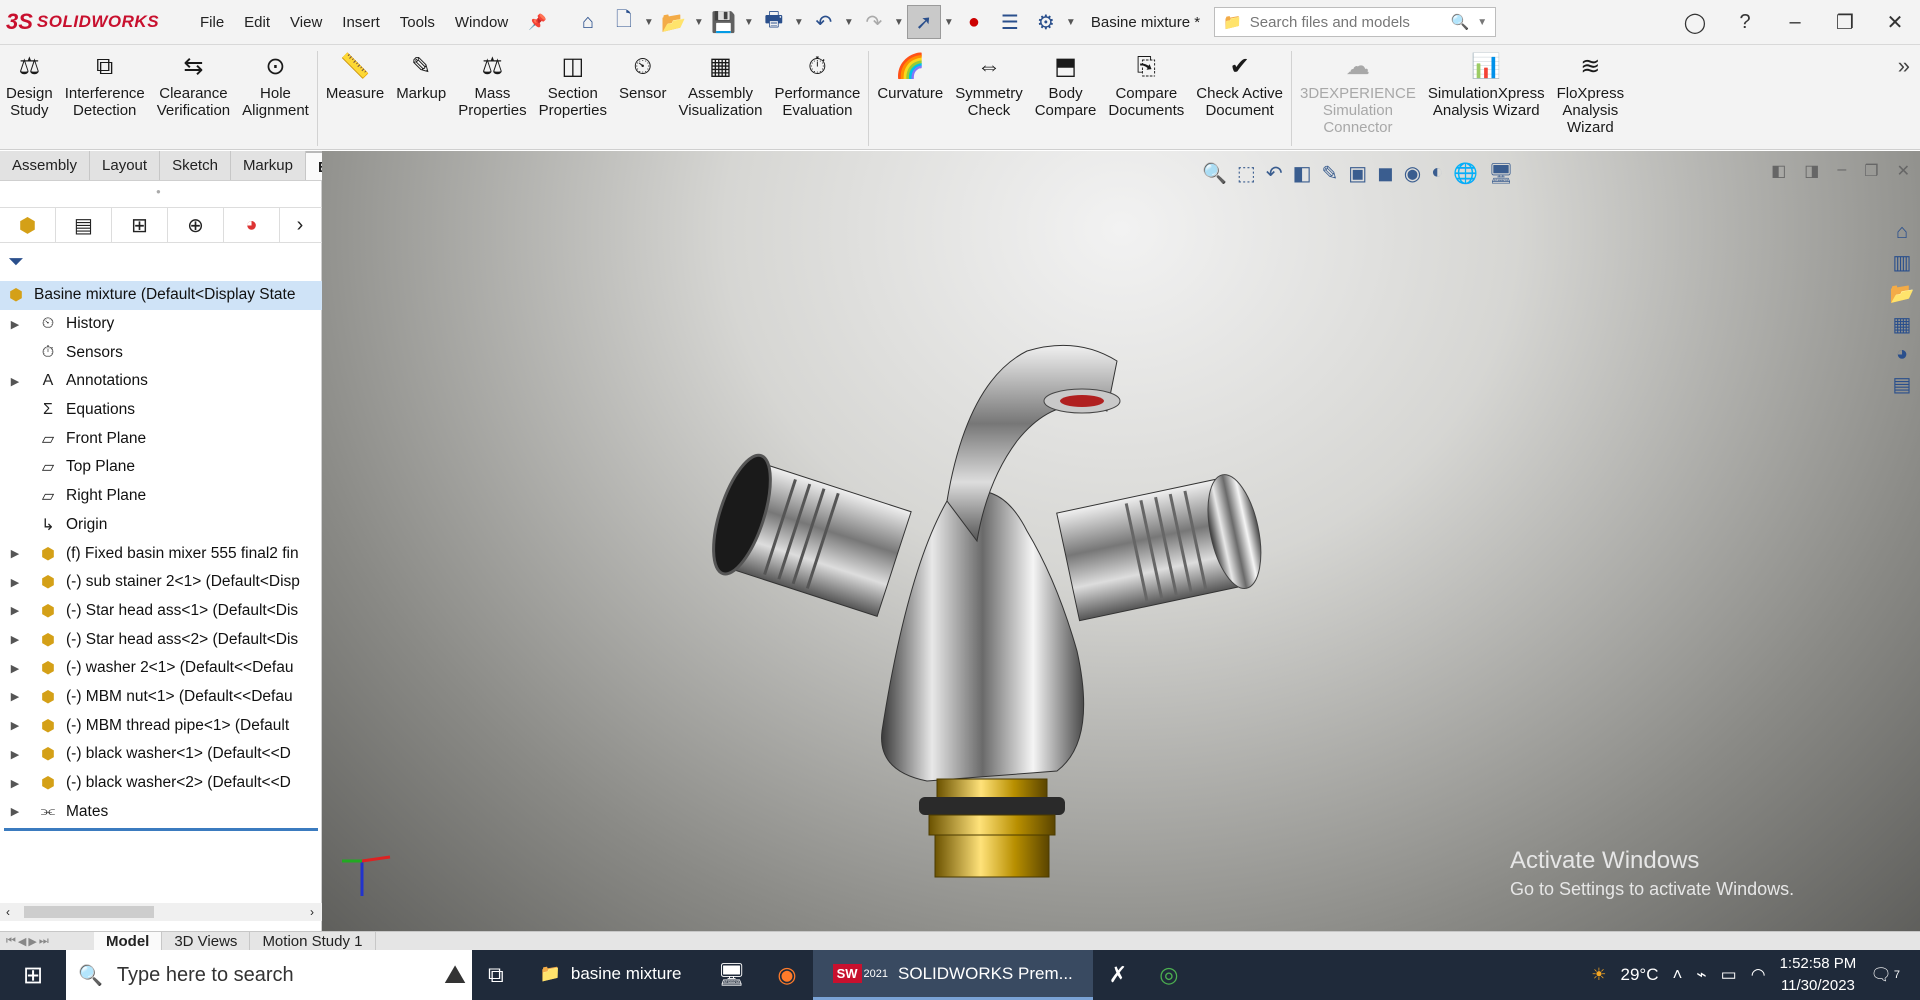  Describe the element at coordinates (421, 76) in the screenshot. I see `markup-button: ✎ Markup` at that location.